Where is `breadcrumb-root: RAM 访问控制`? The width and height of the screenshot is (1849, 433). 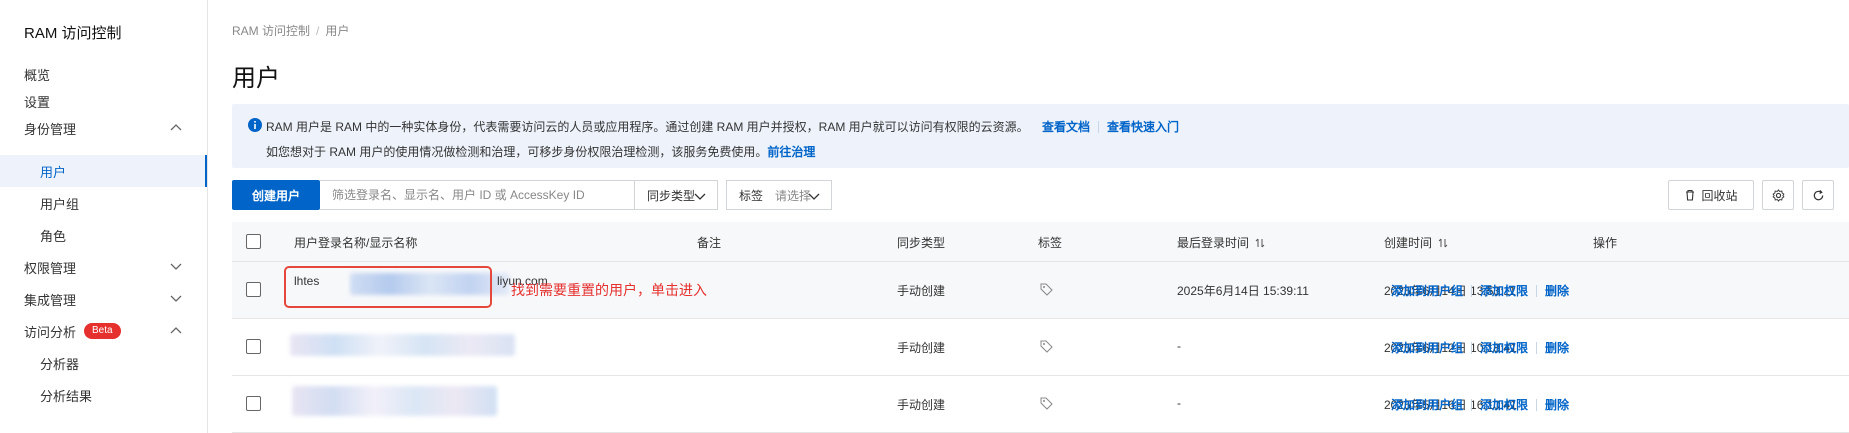 breadcrumb-root: RAM 访问控制 is located at coordinates (271, 31).